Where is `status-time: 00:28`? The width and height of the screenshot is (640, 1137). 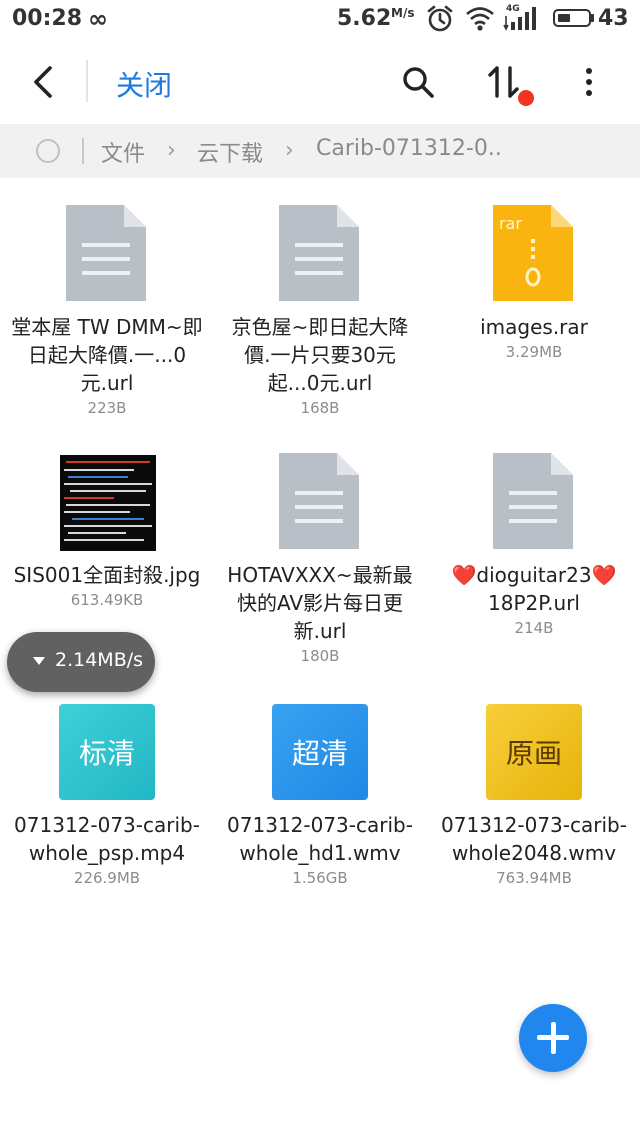 status-time: 00:28 is located at coordinates (47, 18).